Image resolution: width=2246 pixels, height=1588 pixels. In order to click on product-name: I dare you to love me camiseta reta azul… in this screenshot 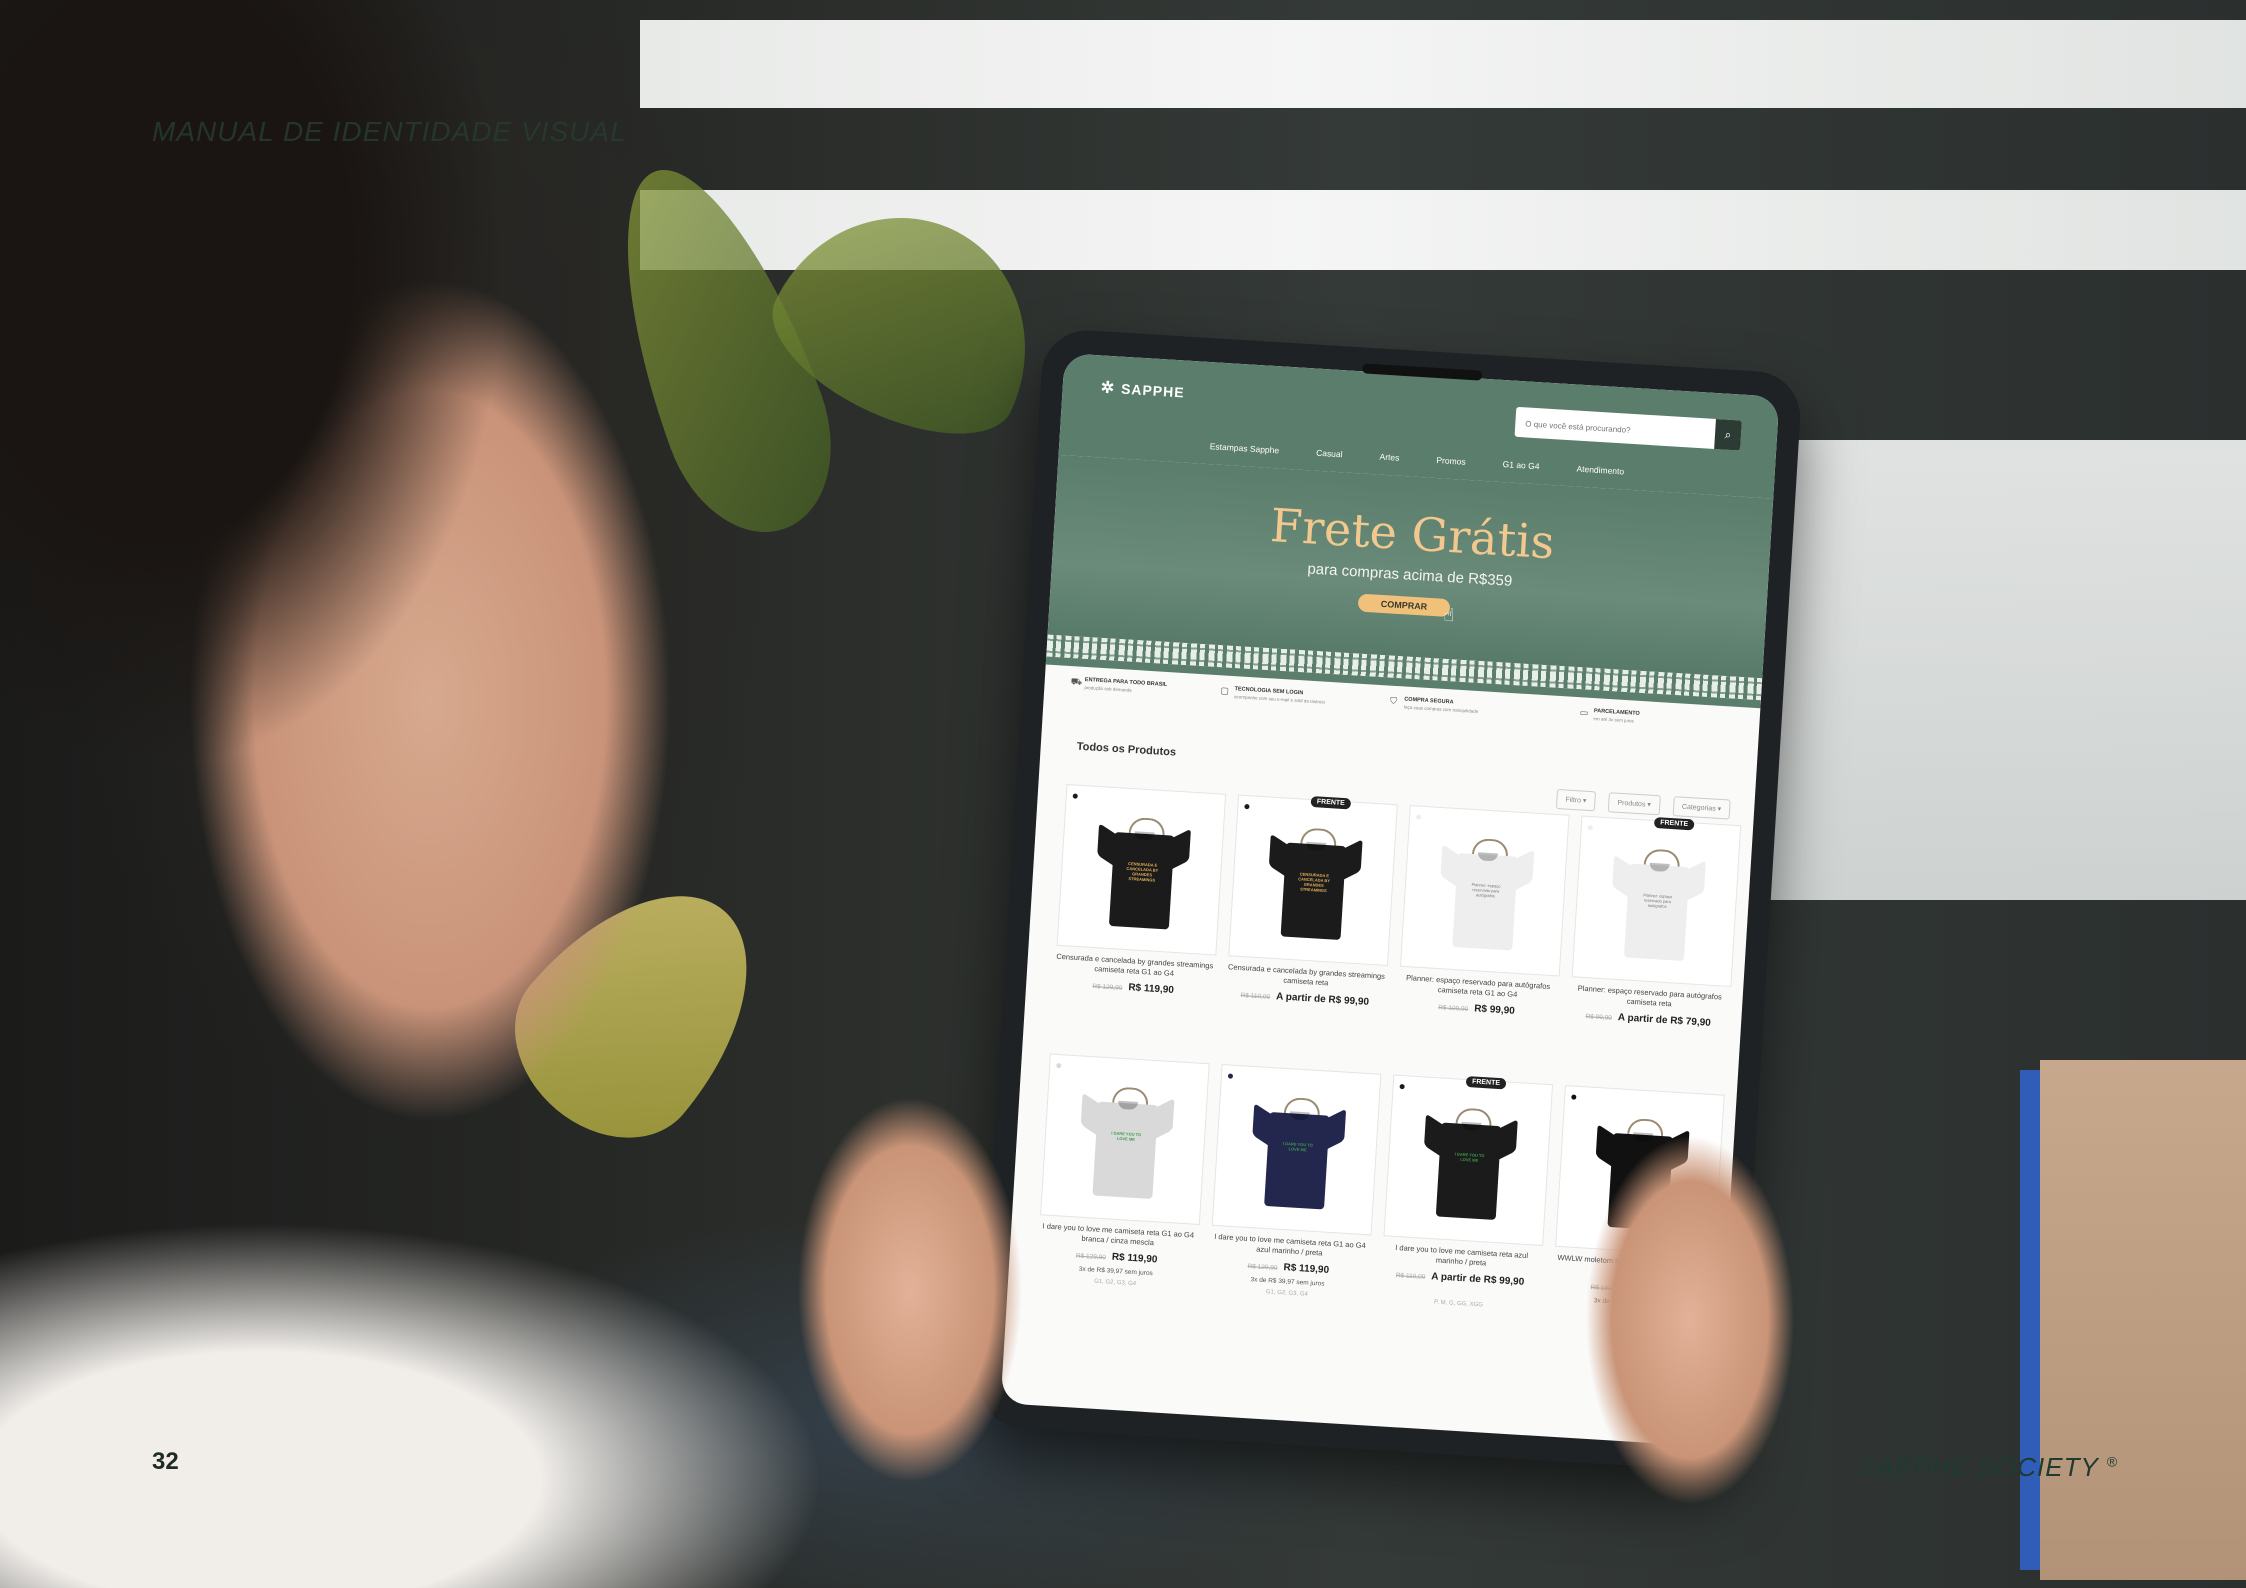, I will do `click(1461, 1257)`.